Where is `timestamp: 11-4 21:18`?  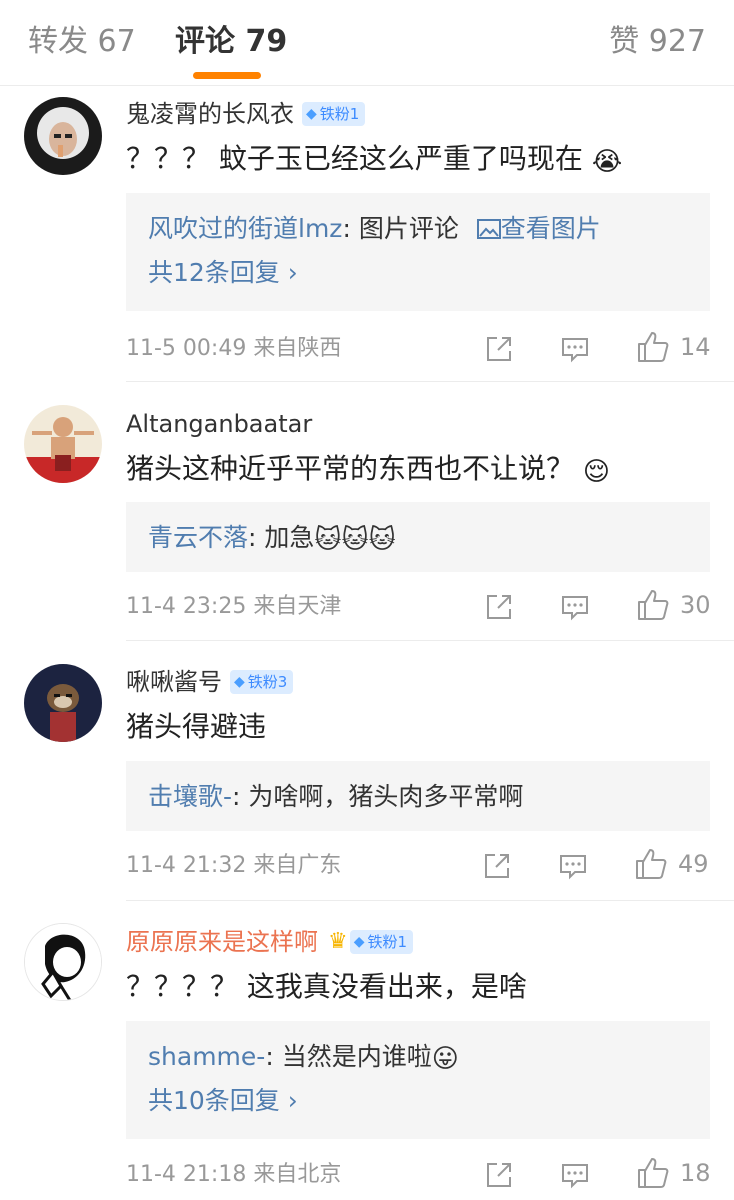 timestamp: 11-4 21:18 is located at coordinates (186, 1174).